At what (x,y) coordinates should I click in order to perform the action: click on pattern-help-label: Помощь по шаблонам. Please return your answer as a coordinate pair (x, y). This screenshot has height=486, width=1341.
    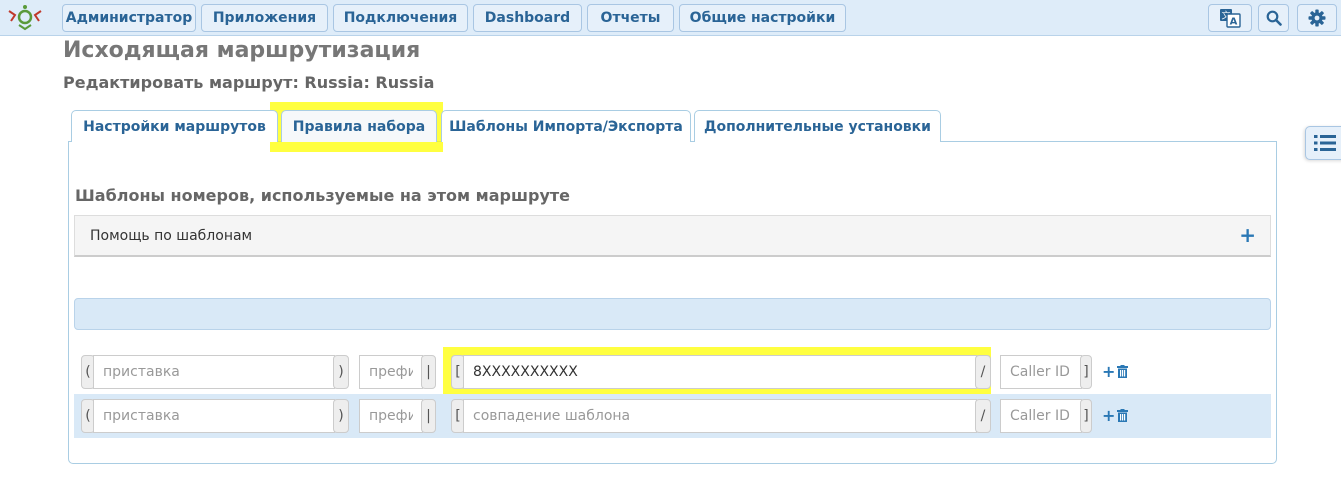
    Looking at the image, I should click on (171, 235).